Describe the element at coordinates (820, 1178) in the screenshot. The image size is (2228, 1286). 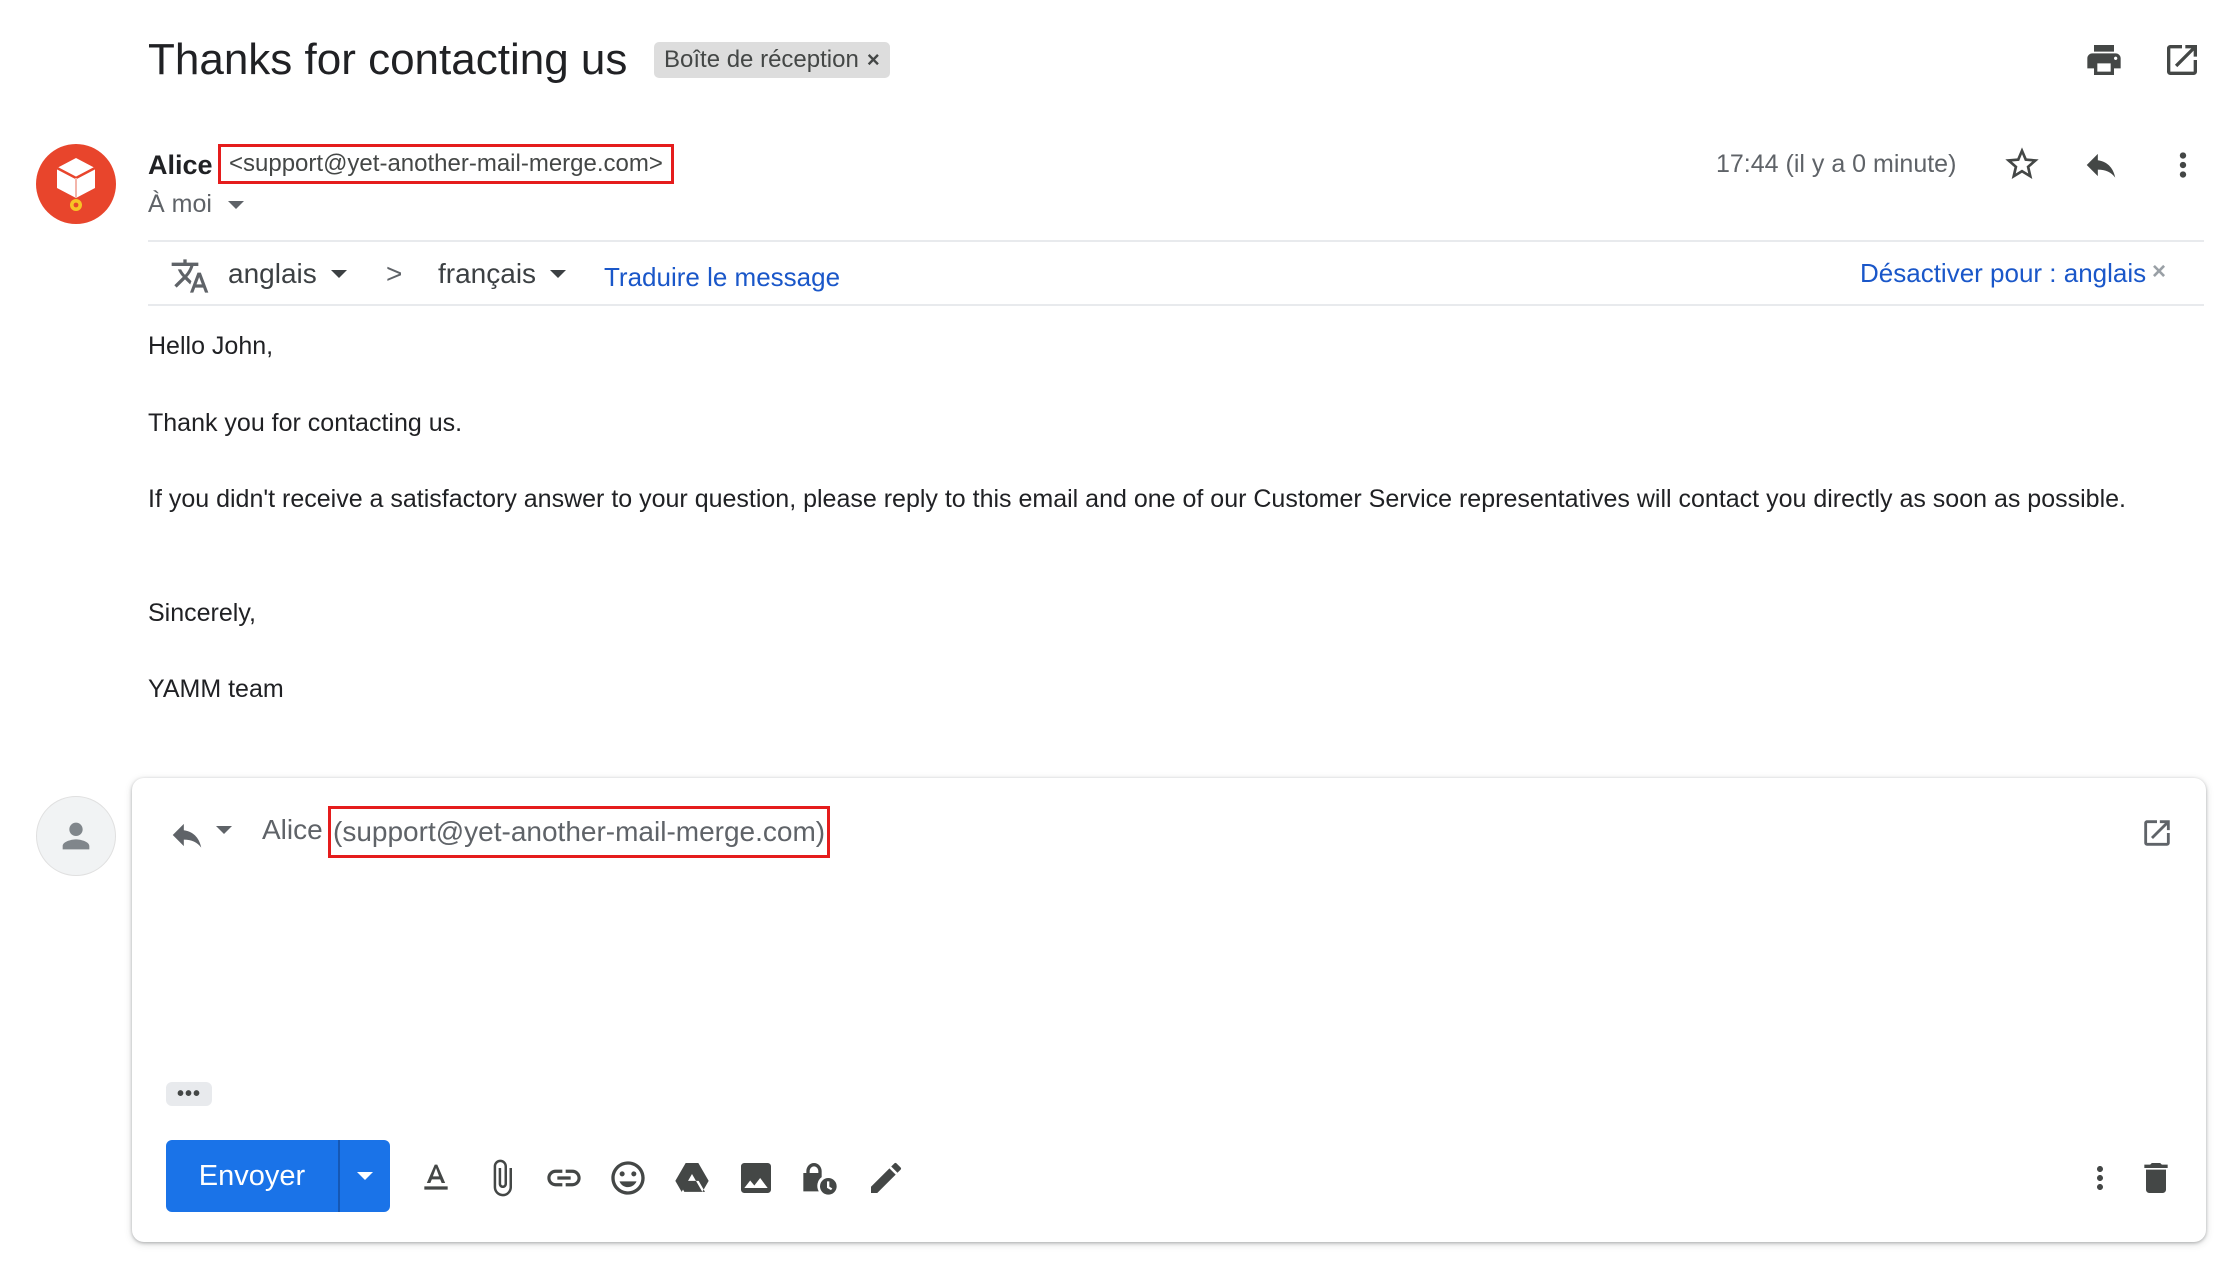
I see `confidential-mode-icon` at that location.